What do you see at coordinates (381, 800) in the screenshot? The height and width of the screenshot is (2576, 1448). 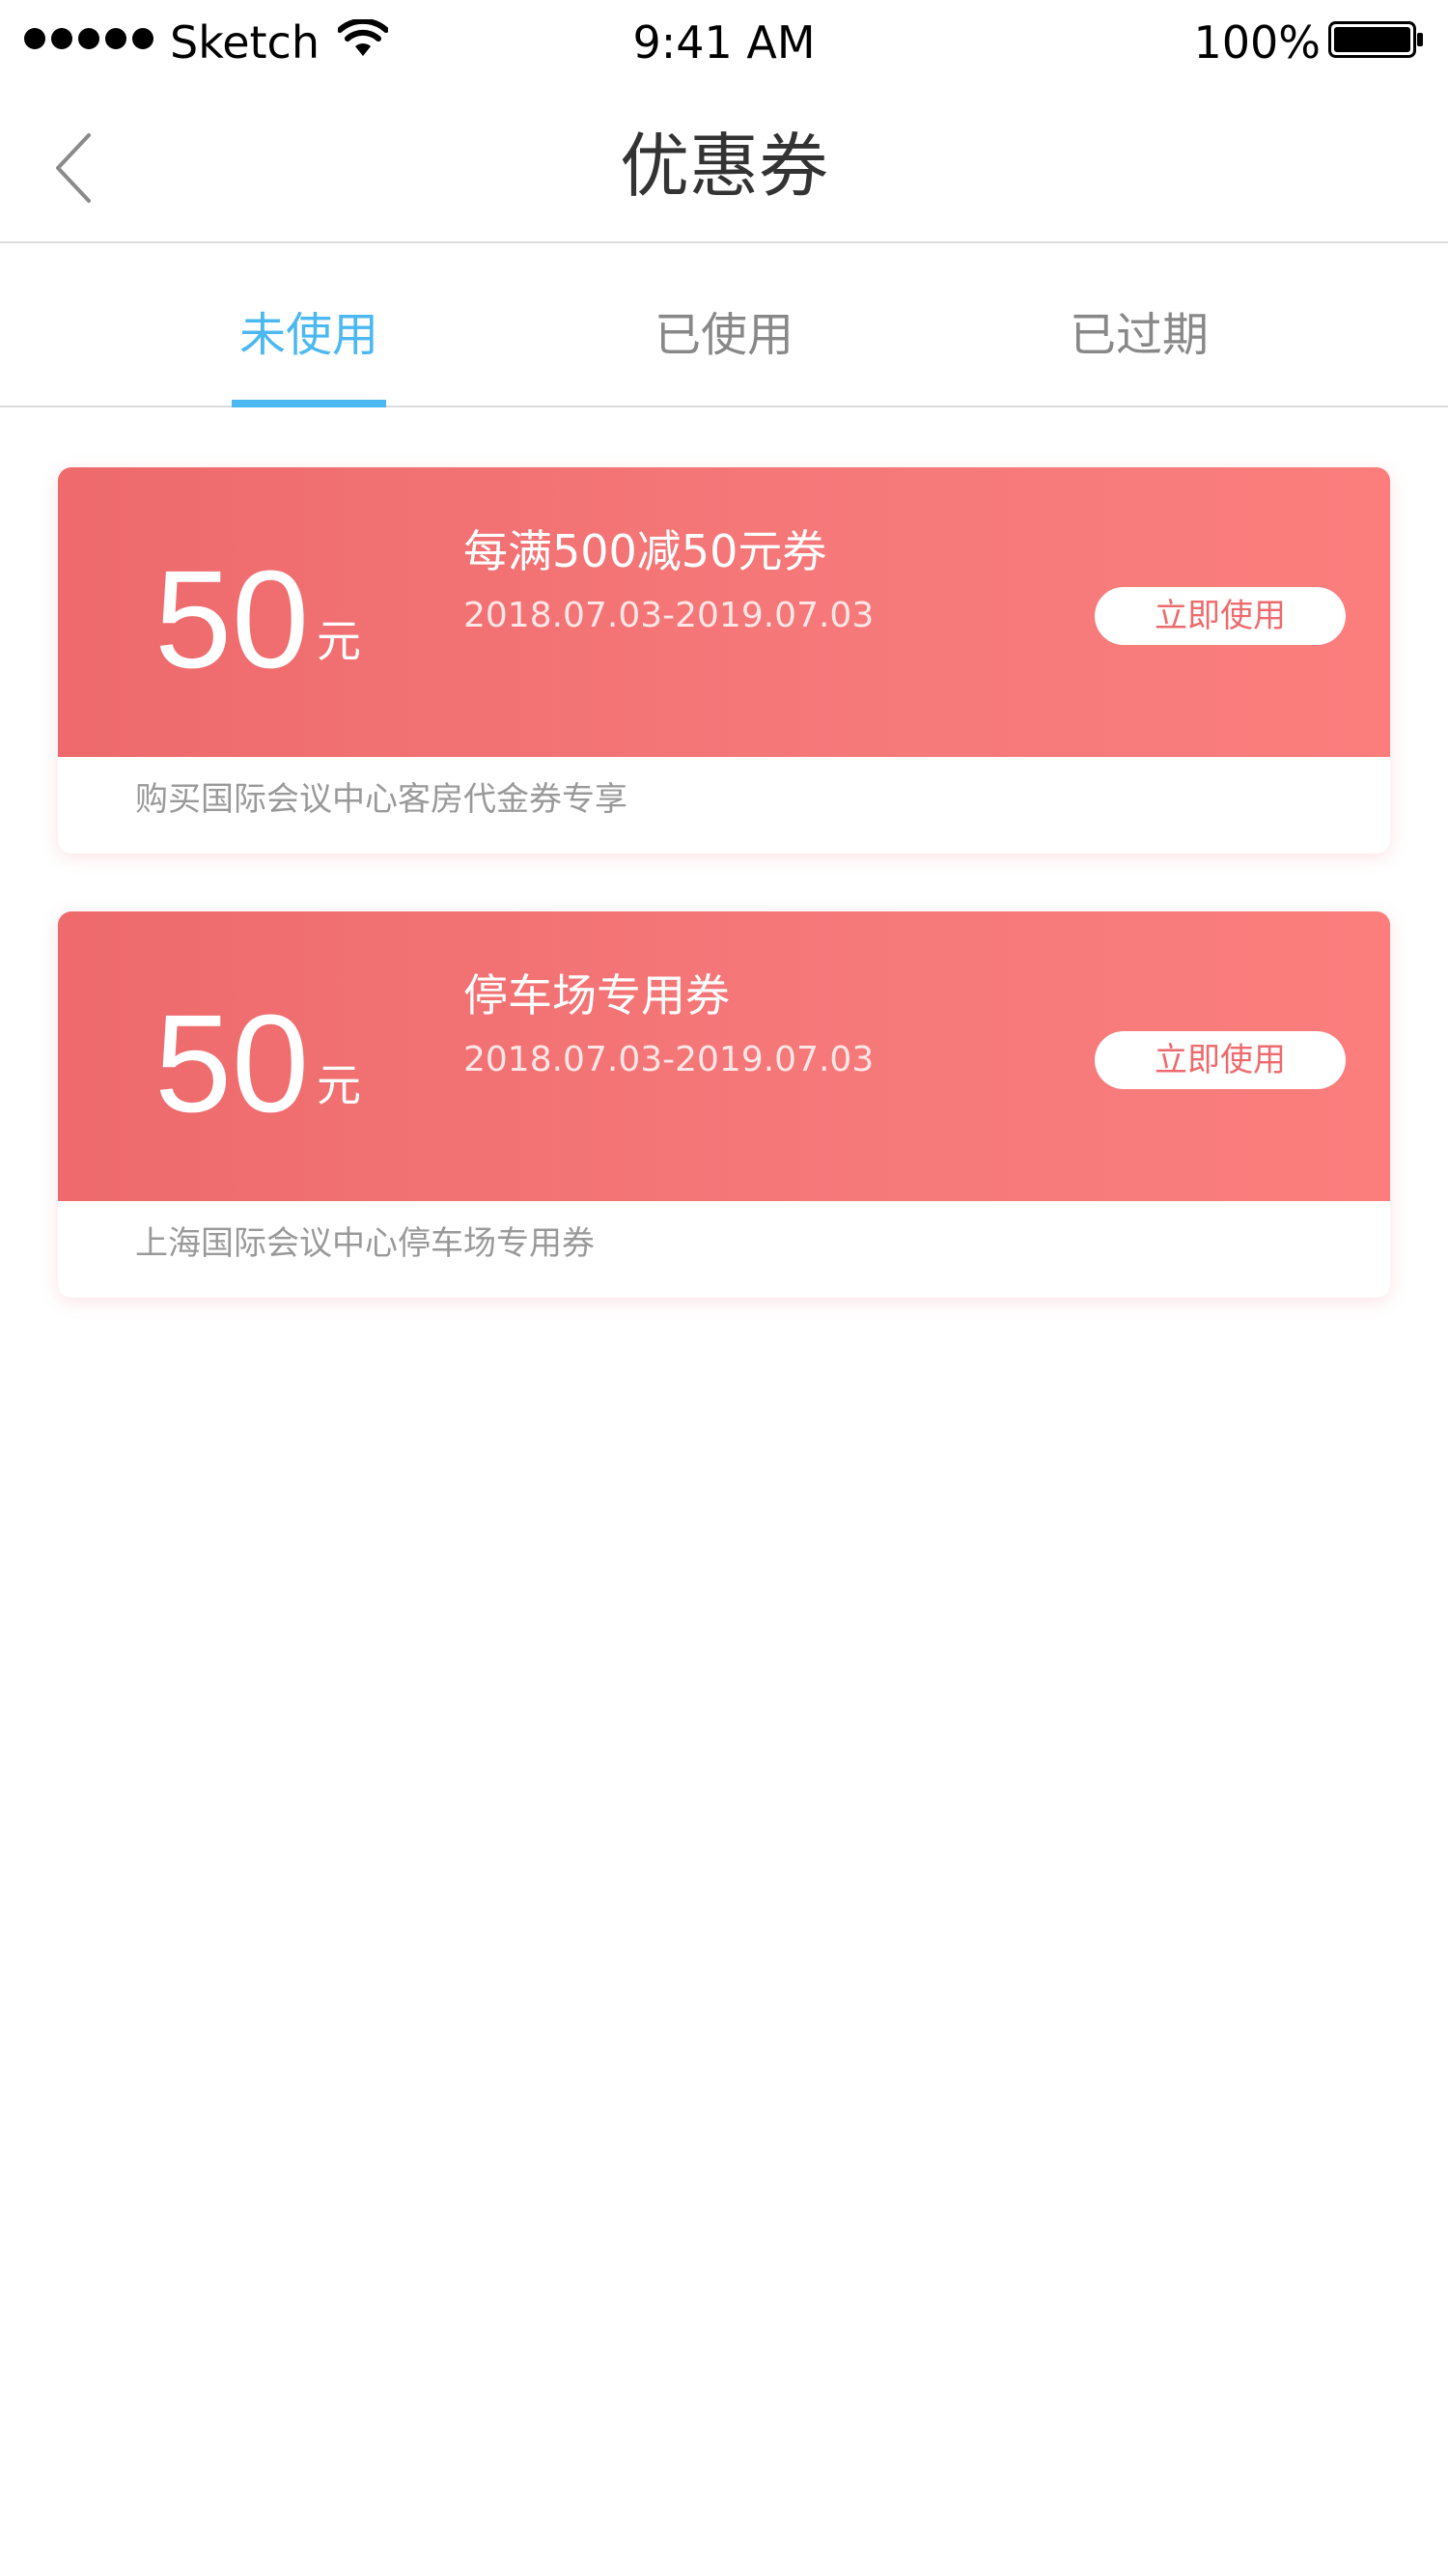 I see `coupon-description: 购买国际会议中心客房代金券专享` at bounding box center [381, 800].